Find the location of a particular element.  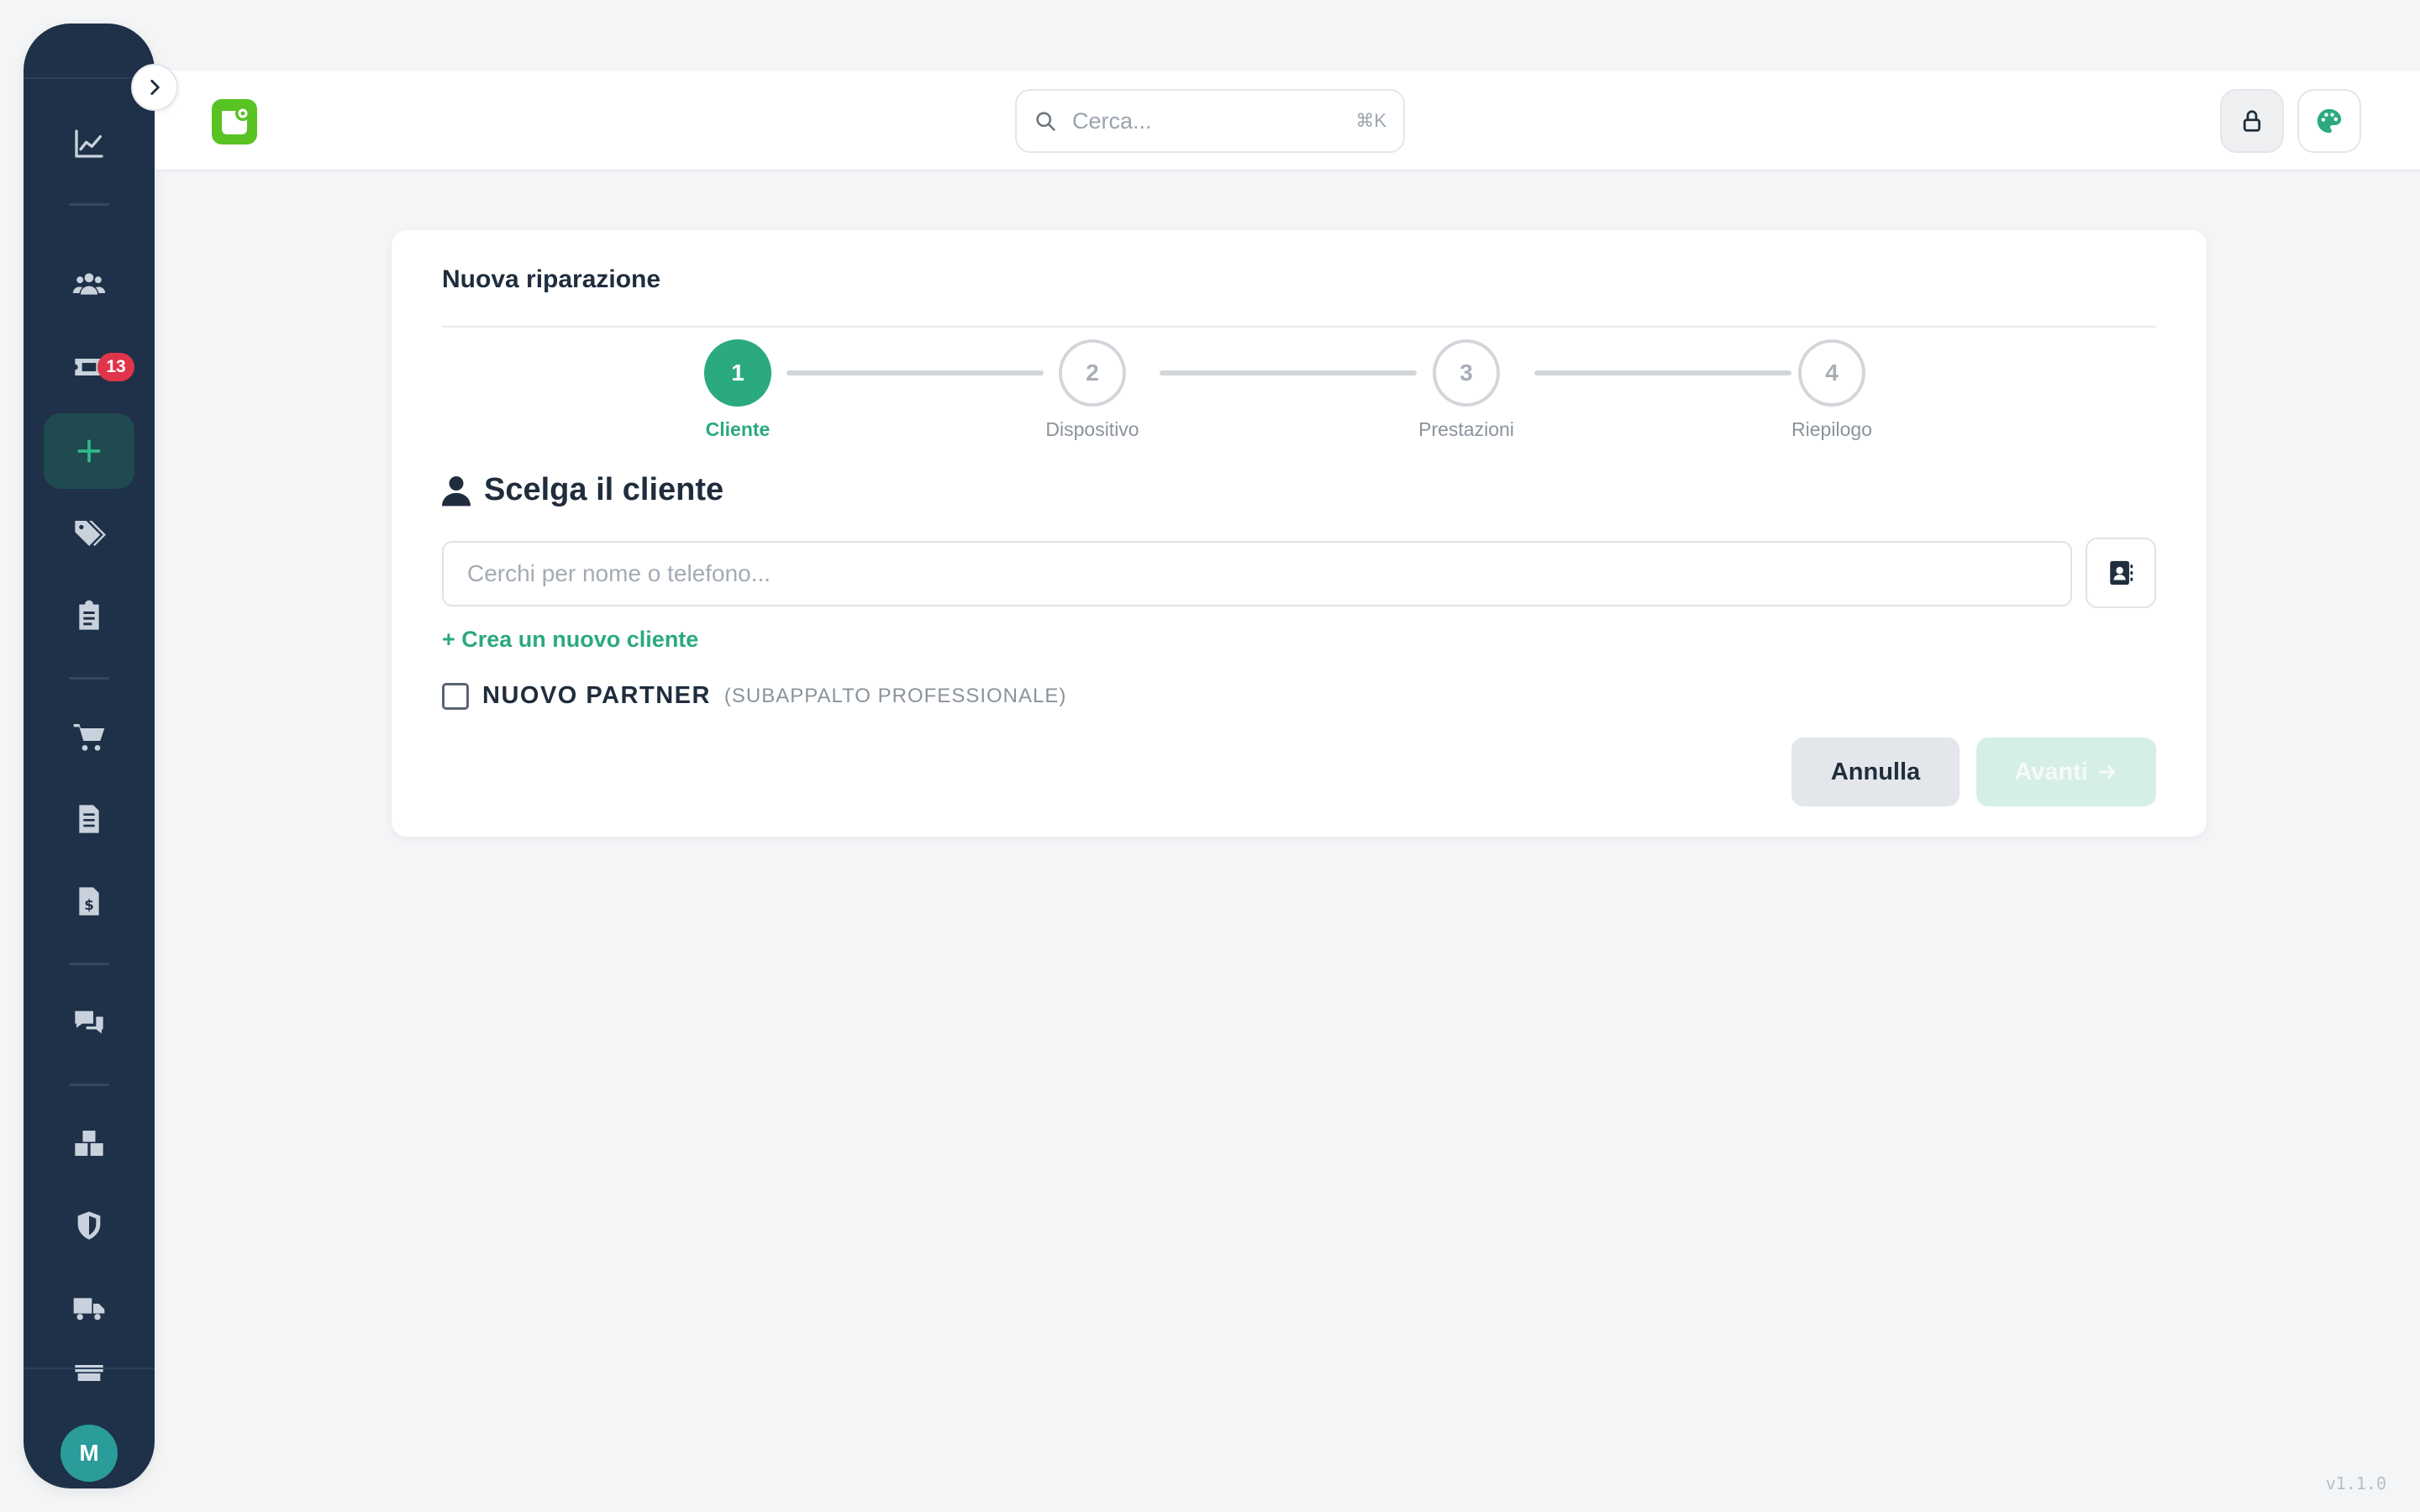

next-button: Avanti is located at coordinates (2066, 772).